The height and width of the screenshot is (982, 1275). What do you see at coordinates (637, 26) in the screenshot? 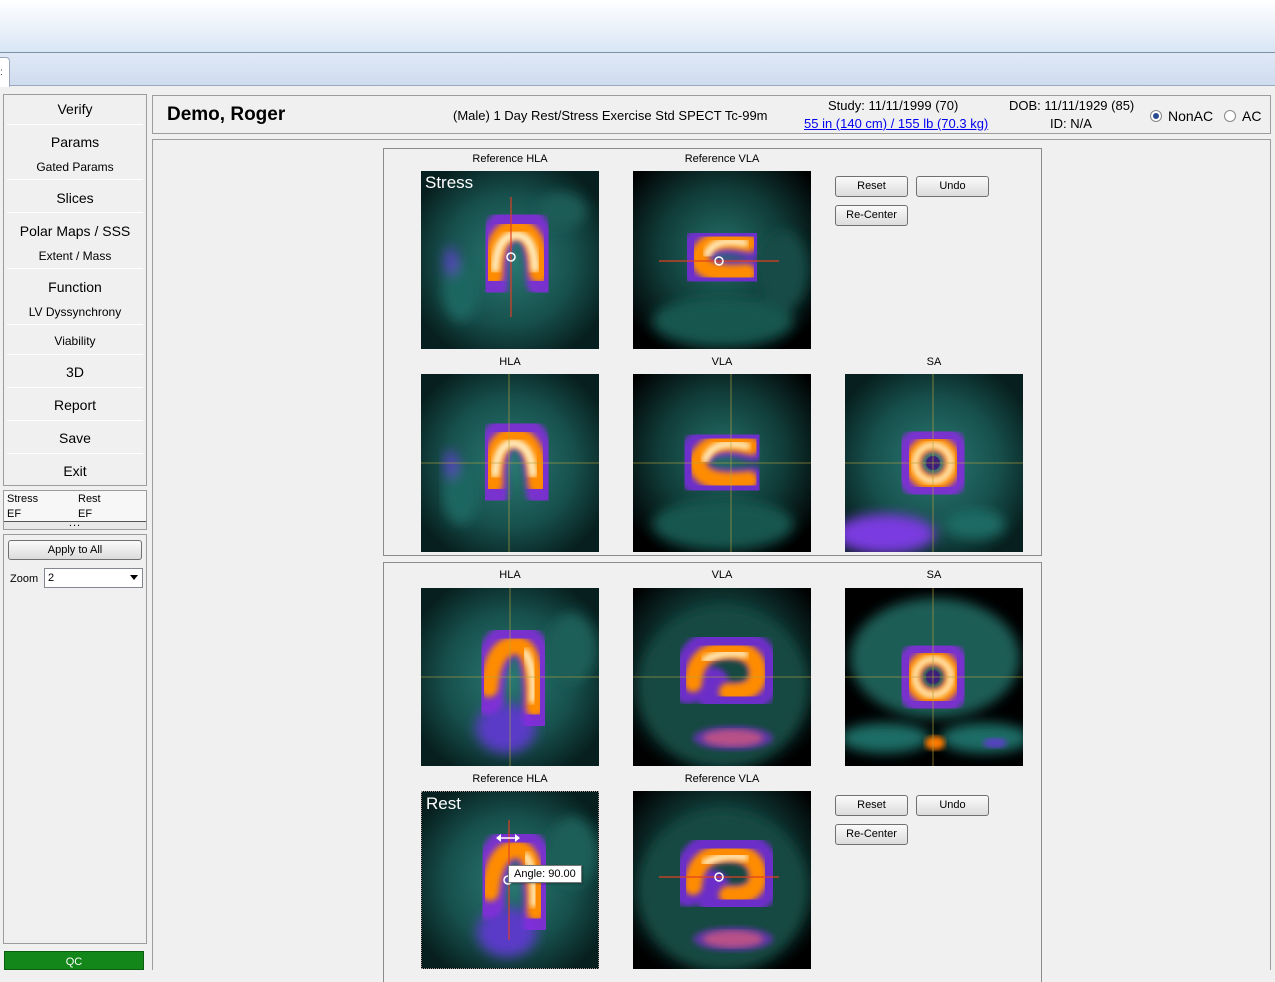
I see `window-title-bar` at bounding box center [637, 26].